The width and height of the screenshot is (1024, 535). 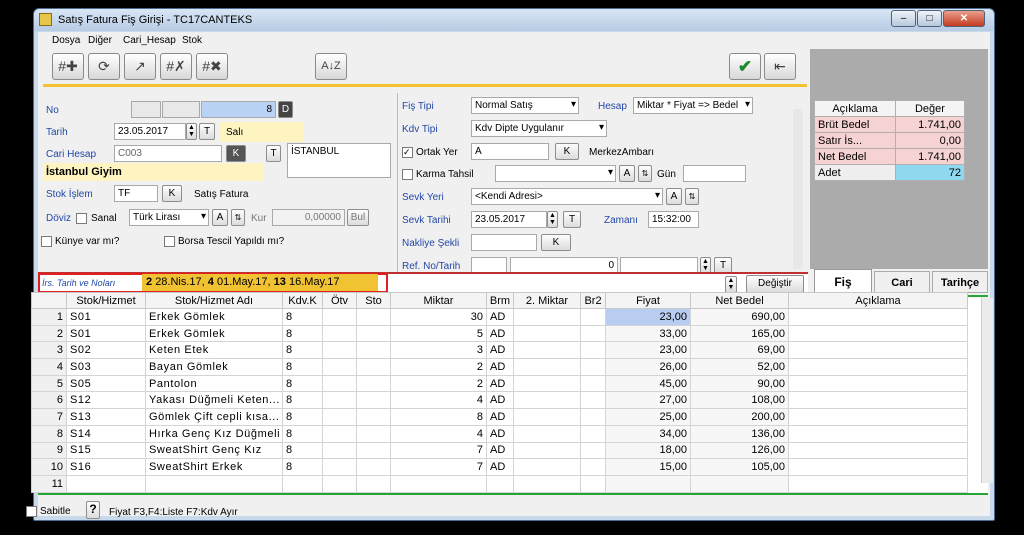 What do you see at coordinates (106, 333) in the screenshot?
I see `grid-cell: S01` at bounding box center [106, 333].